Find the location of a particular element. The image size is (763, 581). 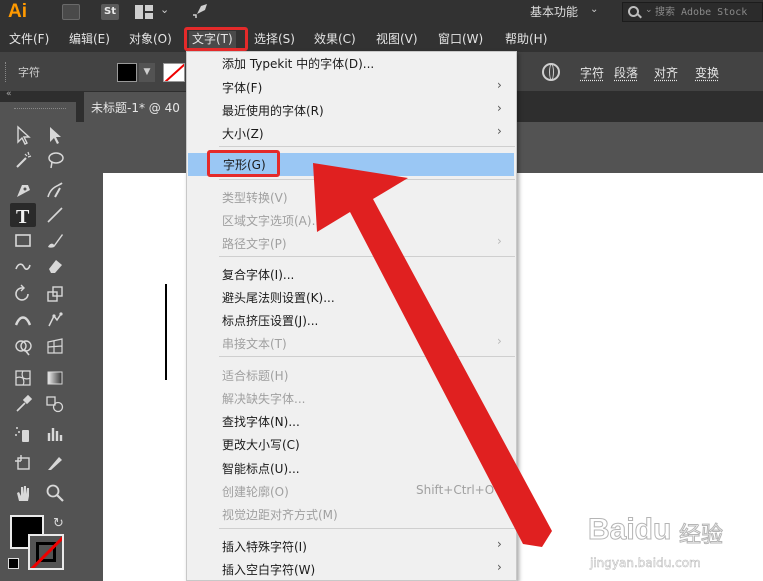

eyedropper-tool-icon is located at coordinates (23, 404).